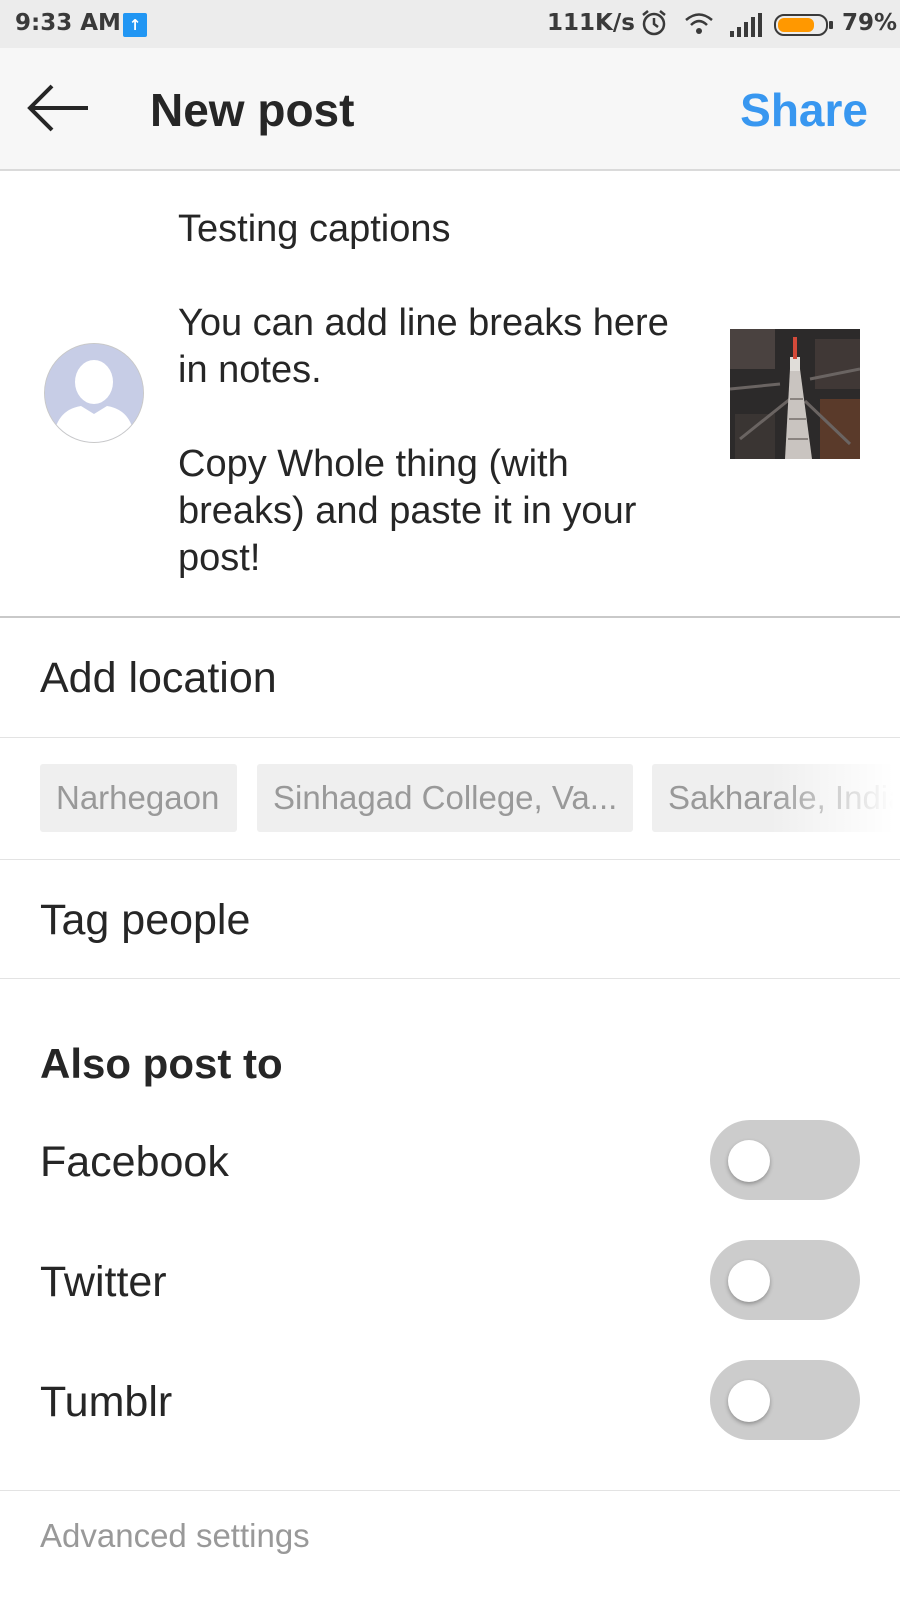  Describe the element at coordinates (785, 1160) in the screenshot. I see `facebook-toggle` at that location.